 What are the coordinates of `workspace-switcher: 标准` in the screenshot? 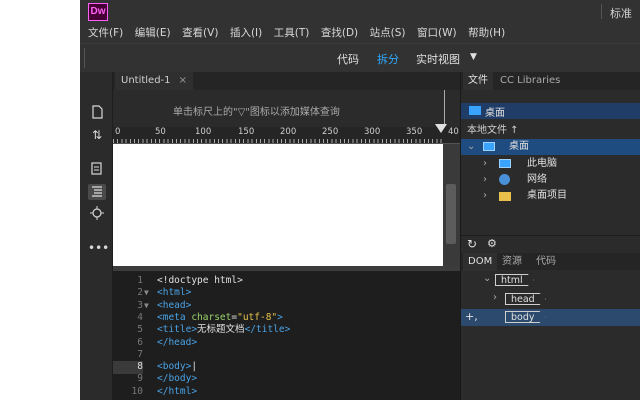 It's located at (621, 13).